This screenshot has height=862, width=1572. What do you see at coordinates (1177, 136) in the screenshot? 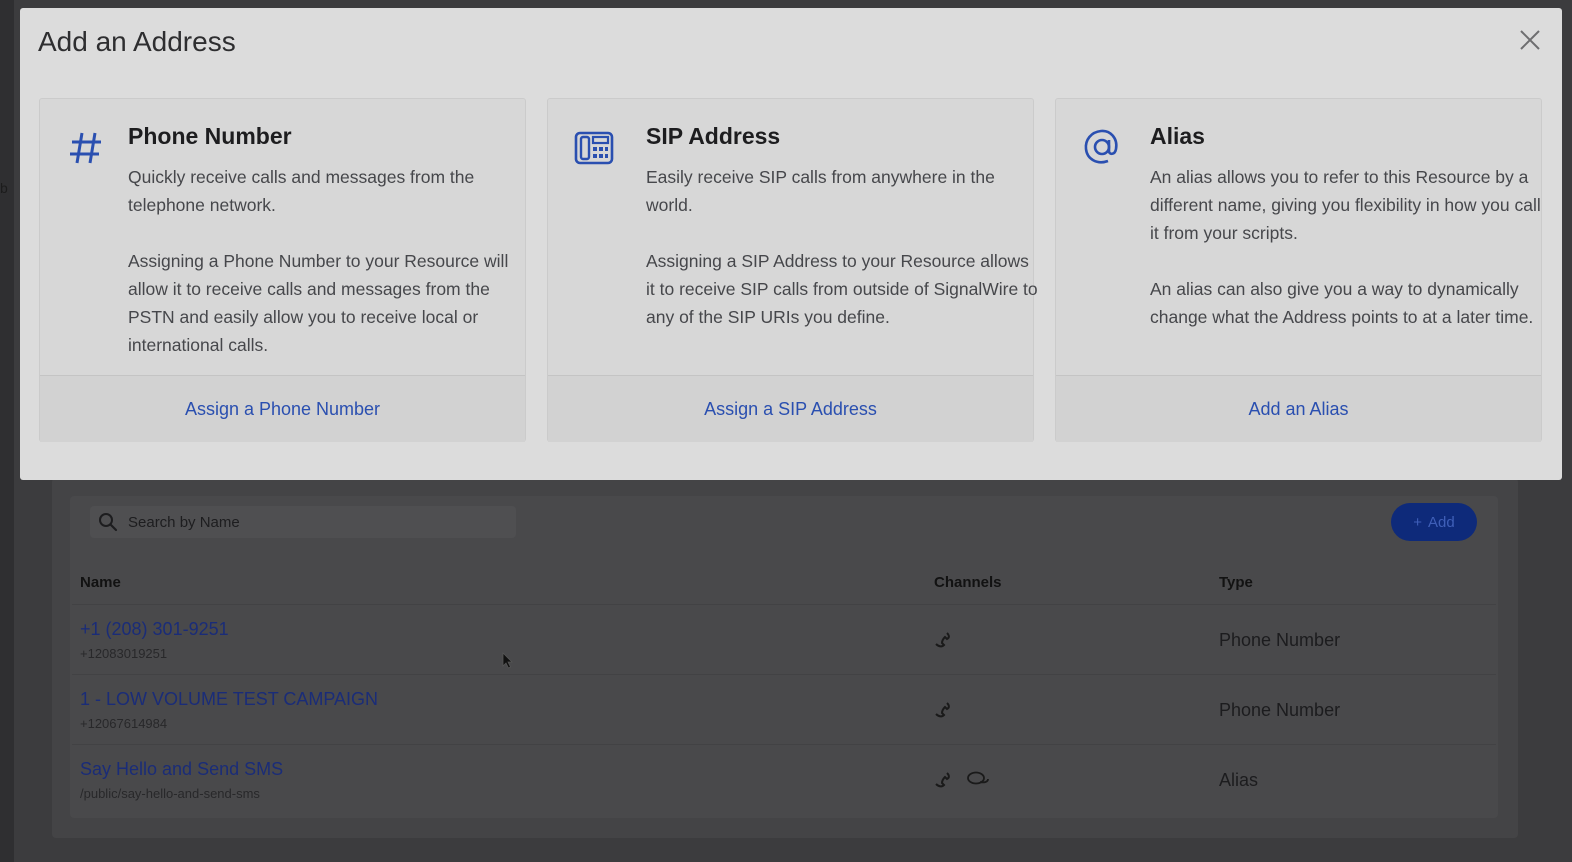
I see `card-title: Alias` at bounding box center [1177, 136].